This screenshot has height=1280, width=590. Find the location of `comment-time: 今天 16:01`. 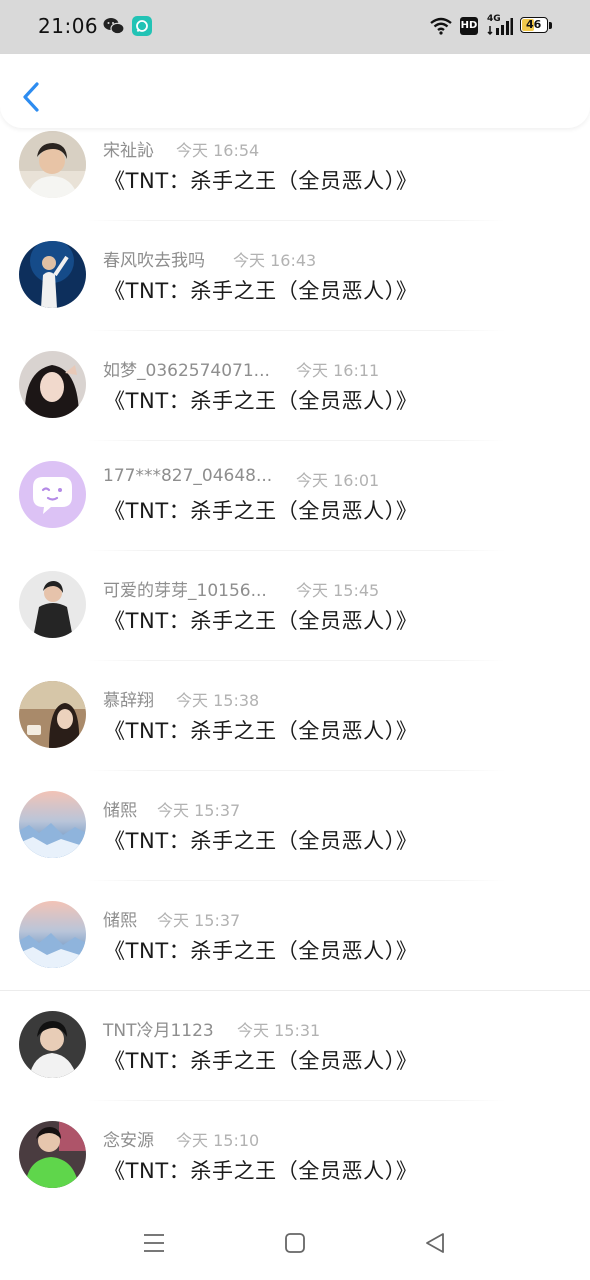

comment-time: 今天 16:01 is located at coordinates (338, 480).